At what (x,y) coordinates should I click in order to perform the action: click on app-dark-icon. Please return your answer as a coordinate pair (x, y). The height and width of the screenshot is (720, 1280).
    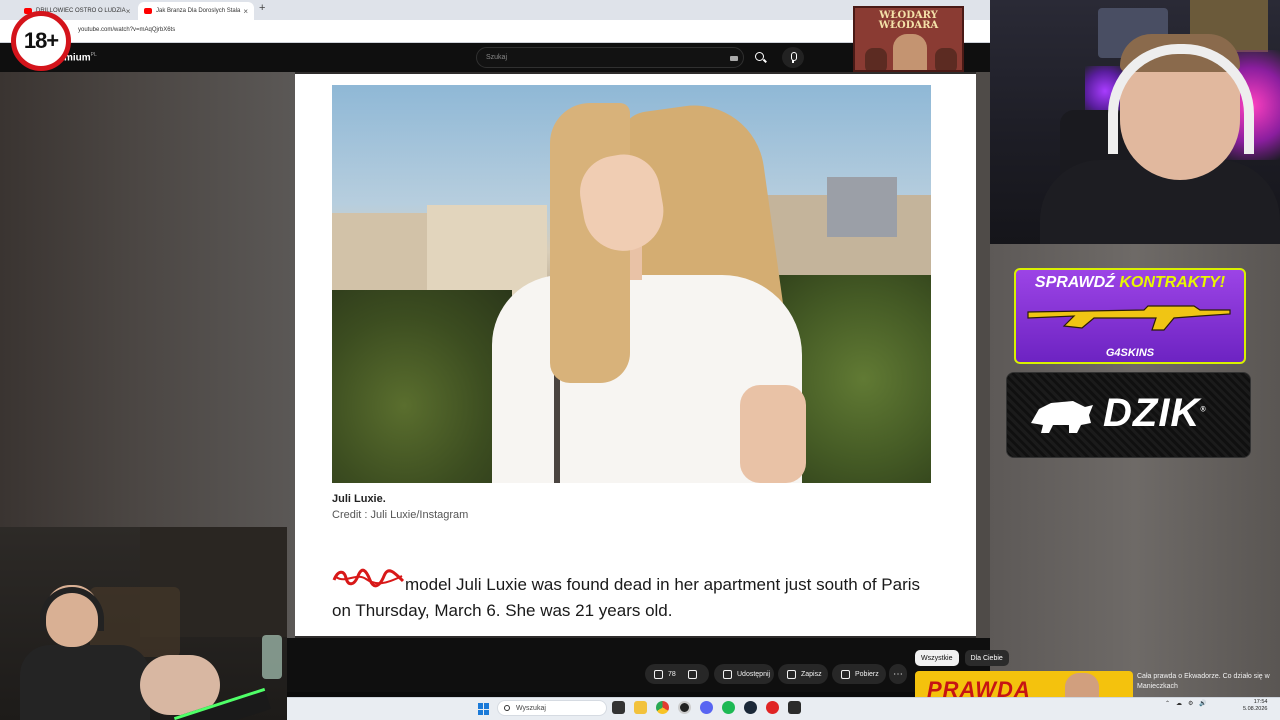
    Looking at the image, I should click on (794, 707).